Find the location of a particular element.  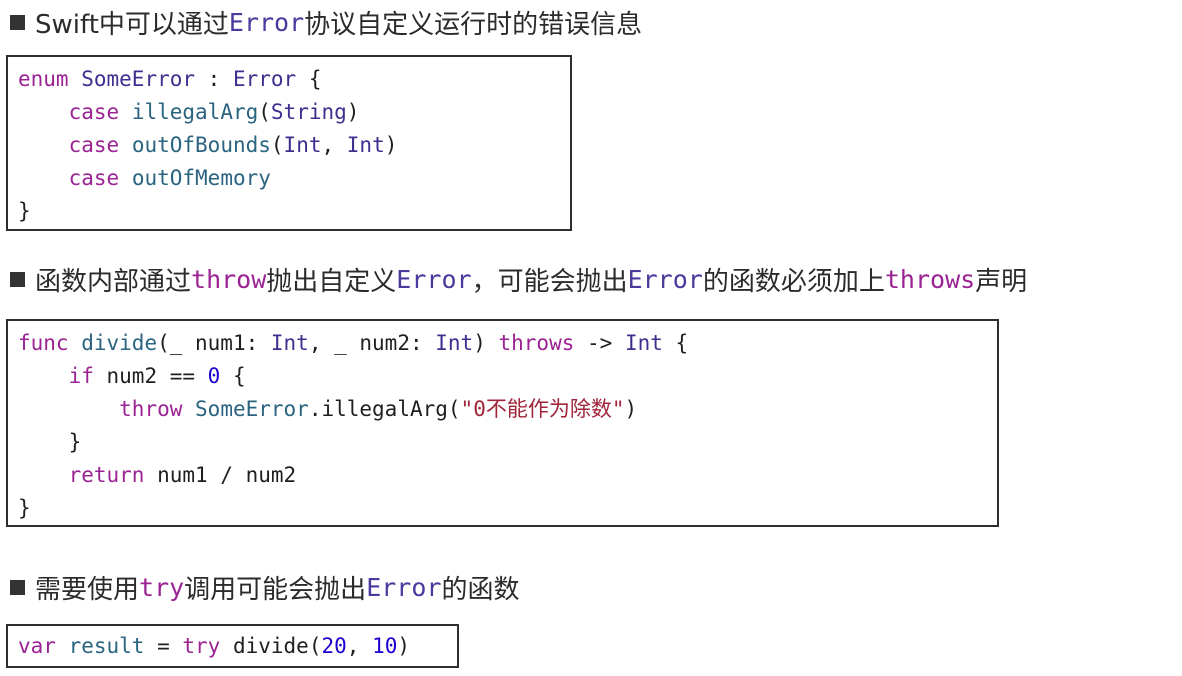

code-type: String is located at coordinates (308, 112).